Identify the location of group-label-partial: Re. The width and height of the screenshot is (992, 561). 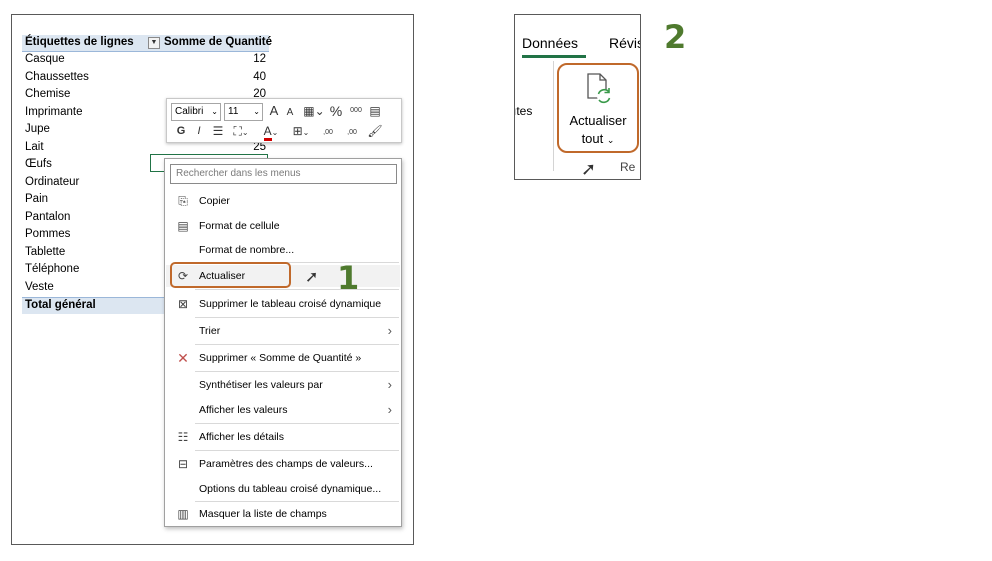
(628, 167).